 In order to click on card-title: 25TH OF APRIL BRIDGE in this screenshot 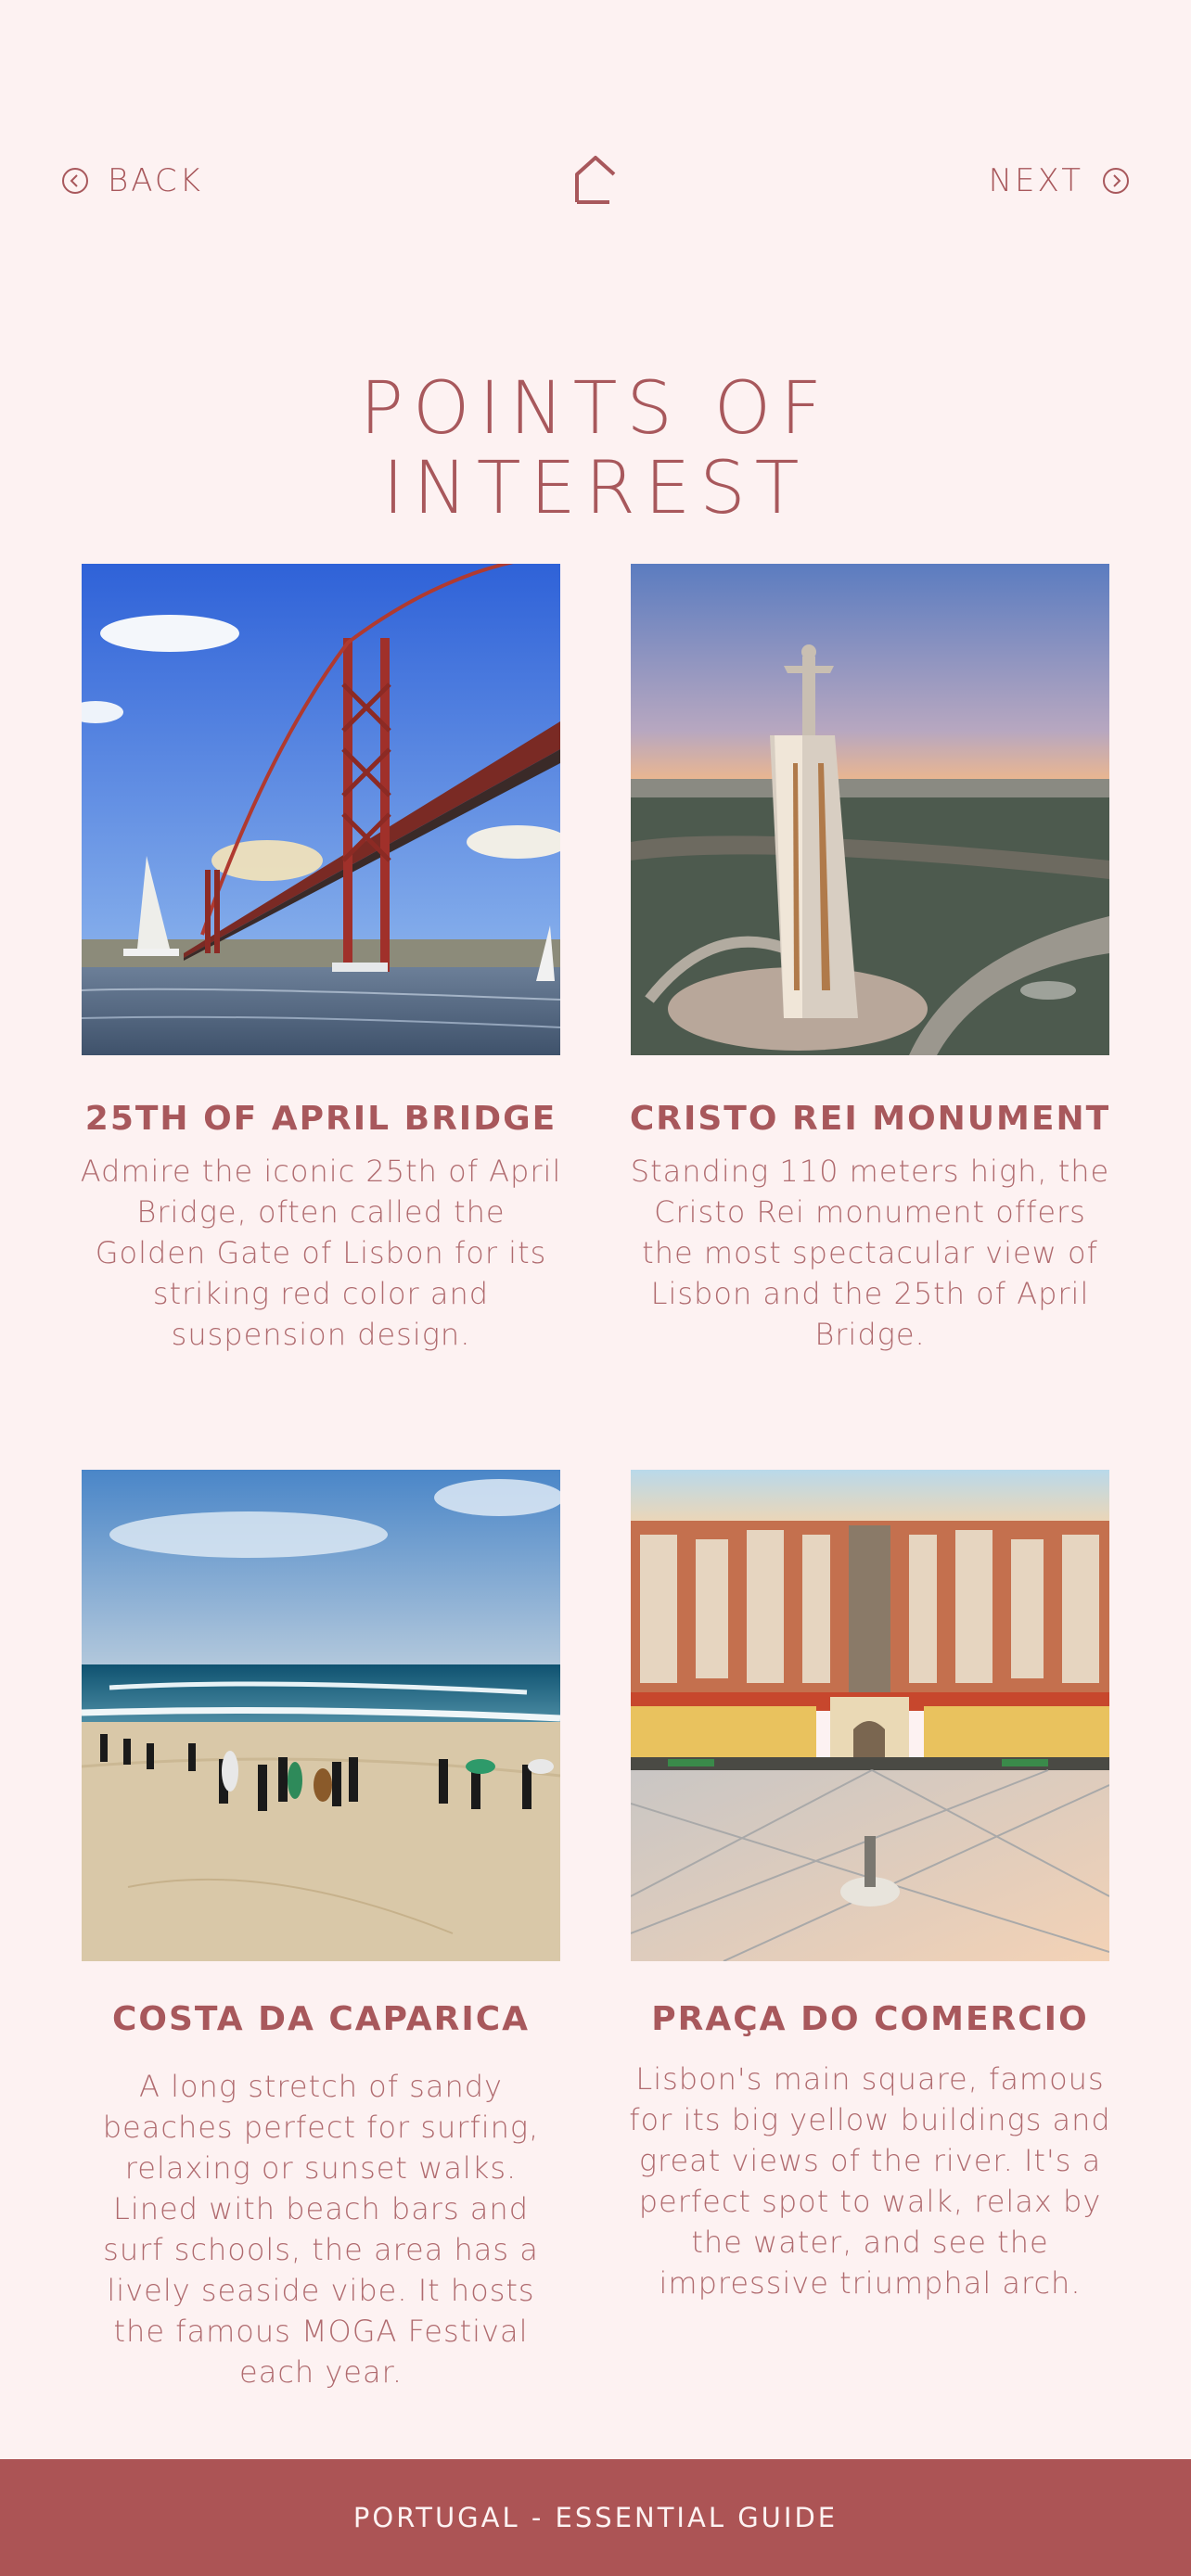, I will do `click(321, 1119)`.